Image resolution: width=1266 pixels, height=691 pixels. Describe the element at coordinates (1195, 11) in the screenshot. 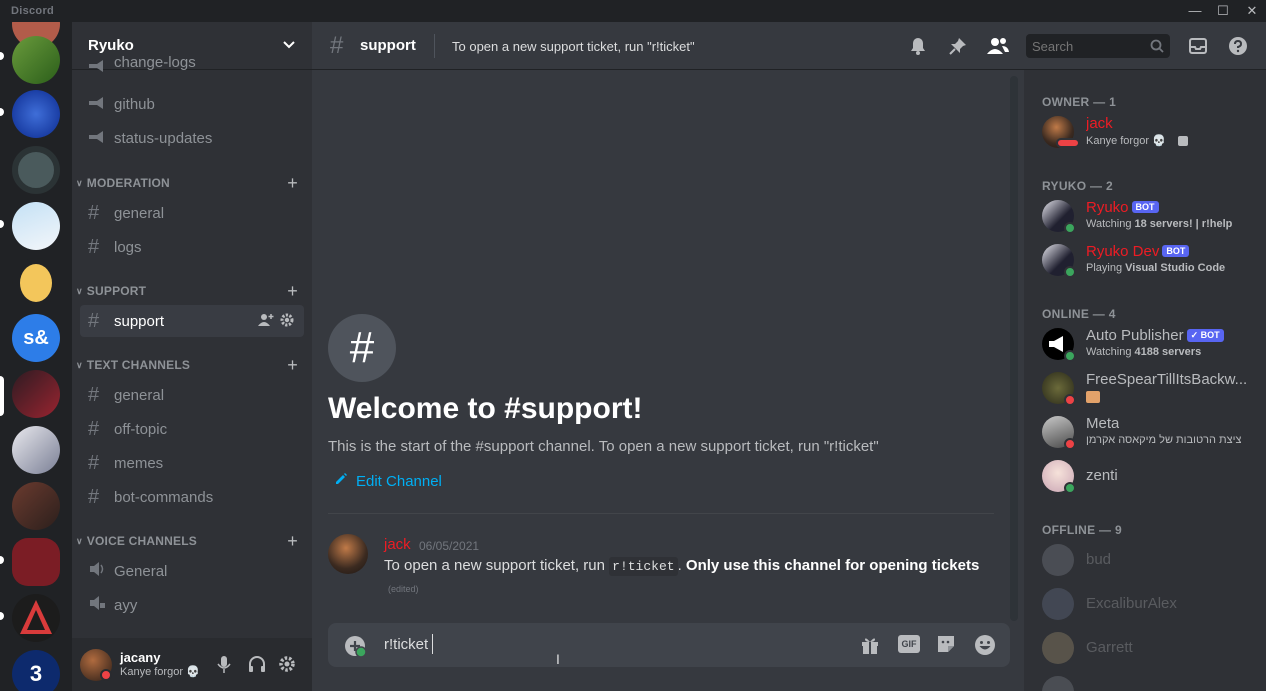

I see `minimize-button: —` at that location.